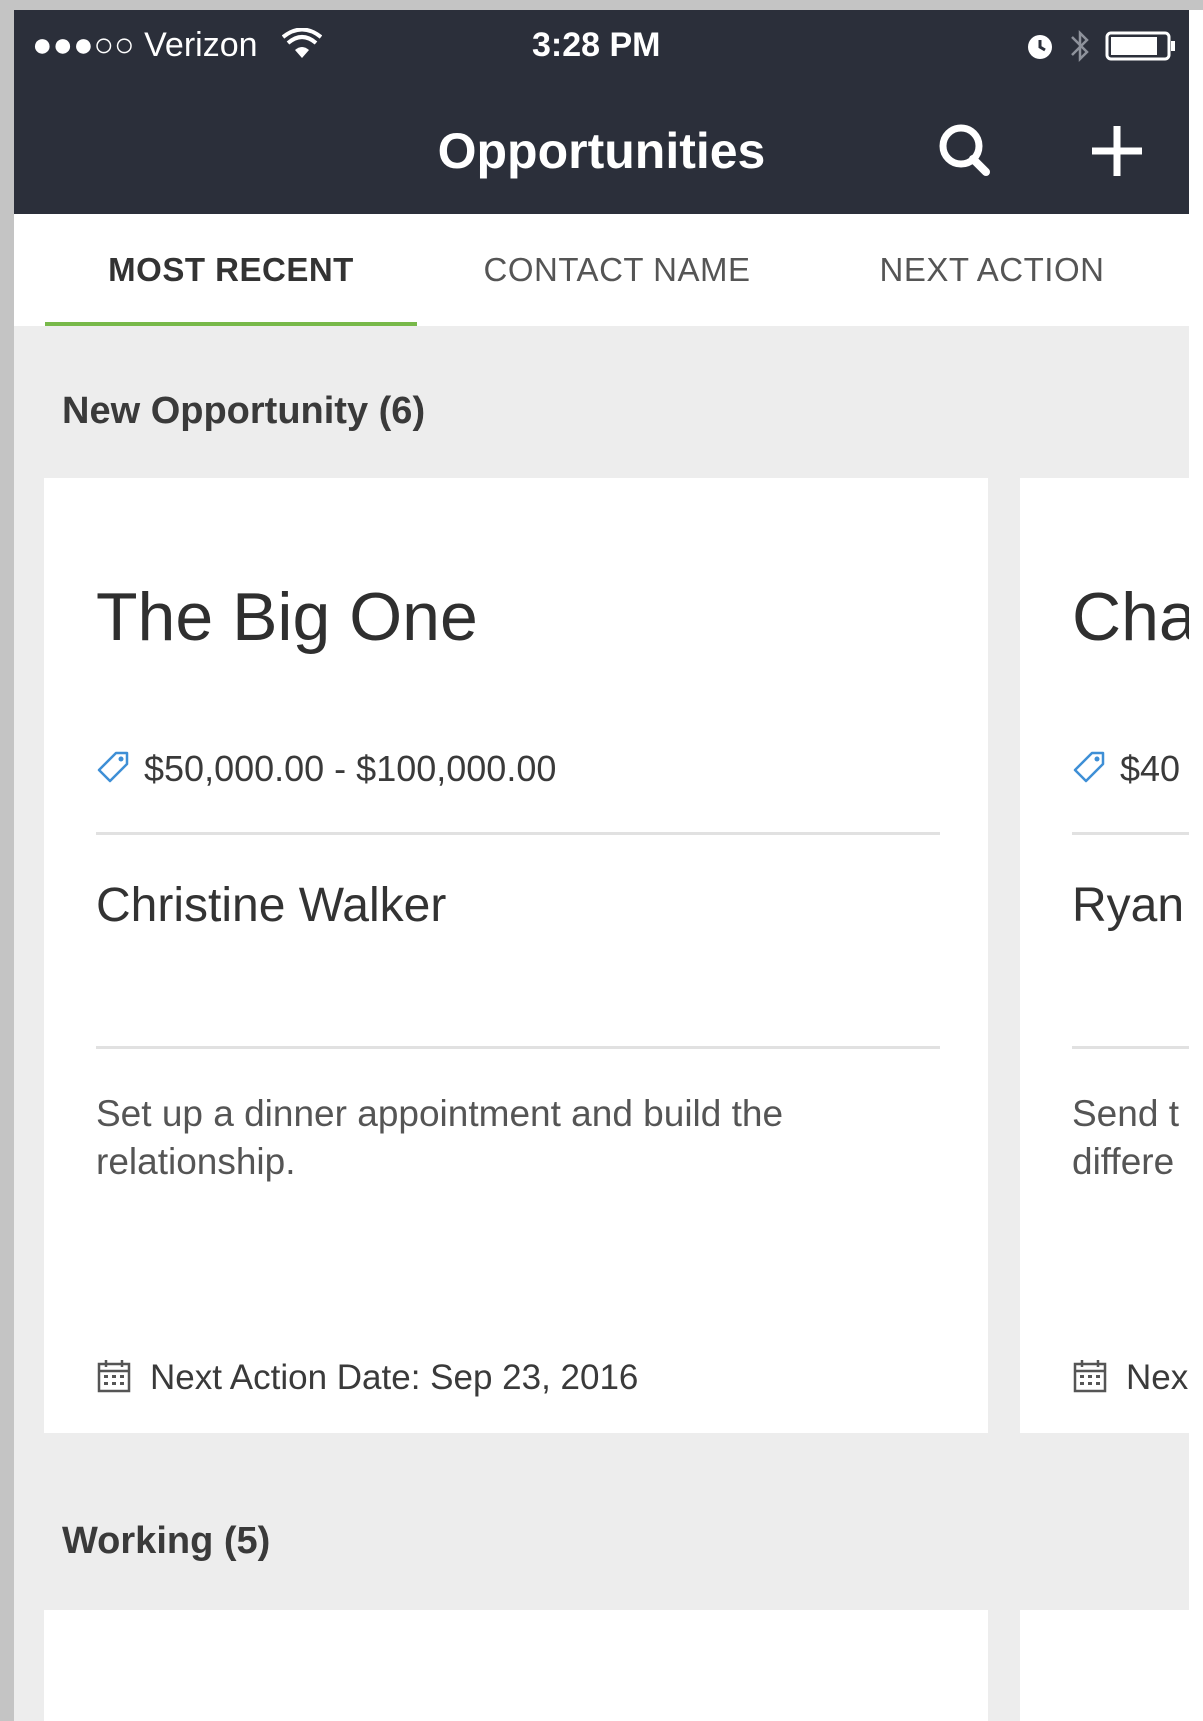 This screenshot has height=1721, width=1203. I want to click on opportunity-card: Erica Family Fall Cleanup, so click(516, 1665).